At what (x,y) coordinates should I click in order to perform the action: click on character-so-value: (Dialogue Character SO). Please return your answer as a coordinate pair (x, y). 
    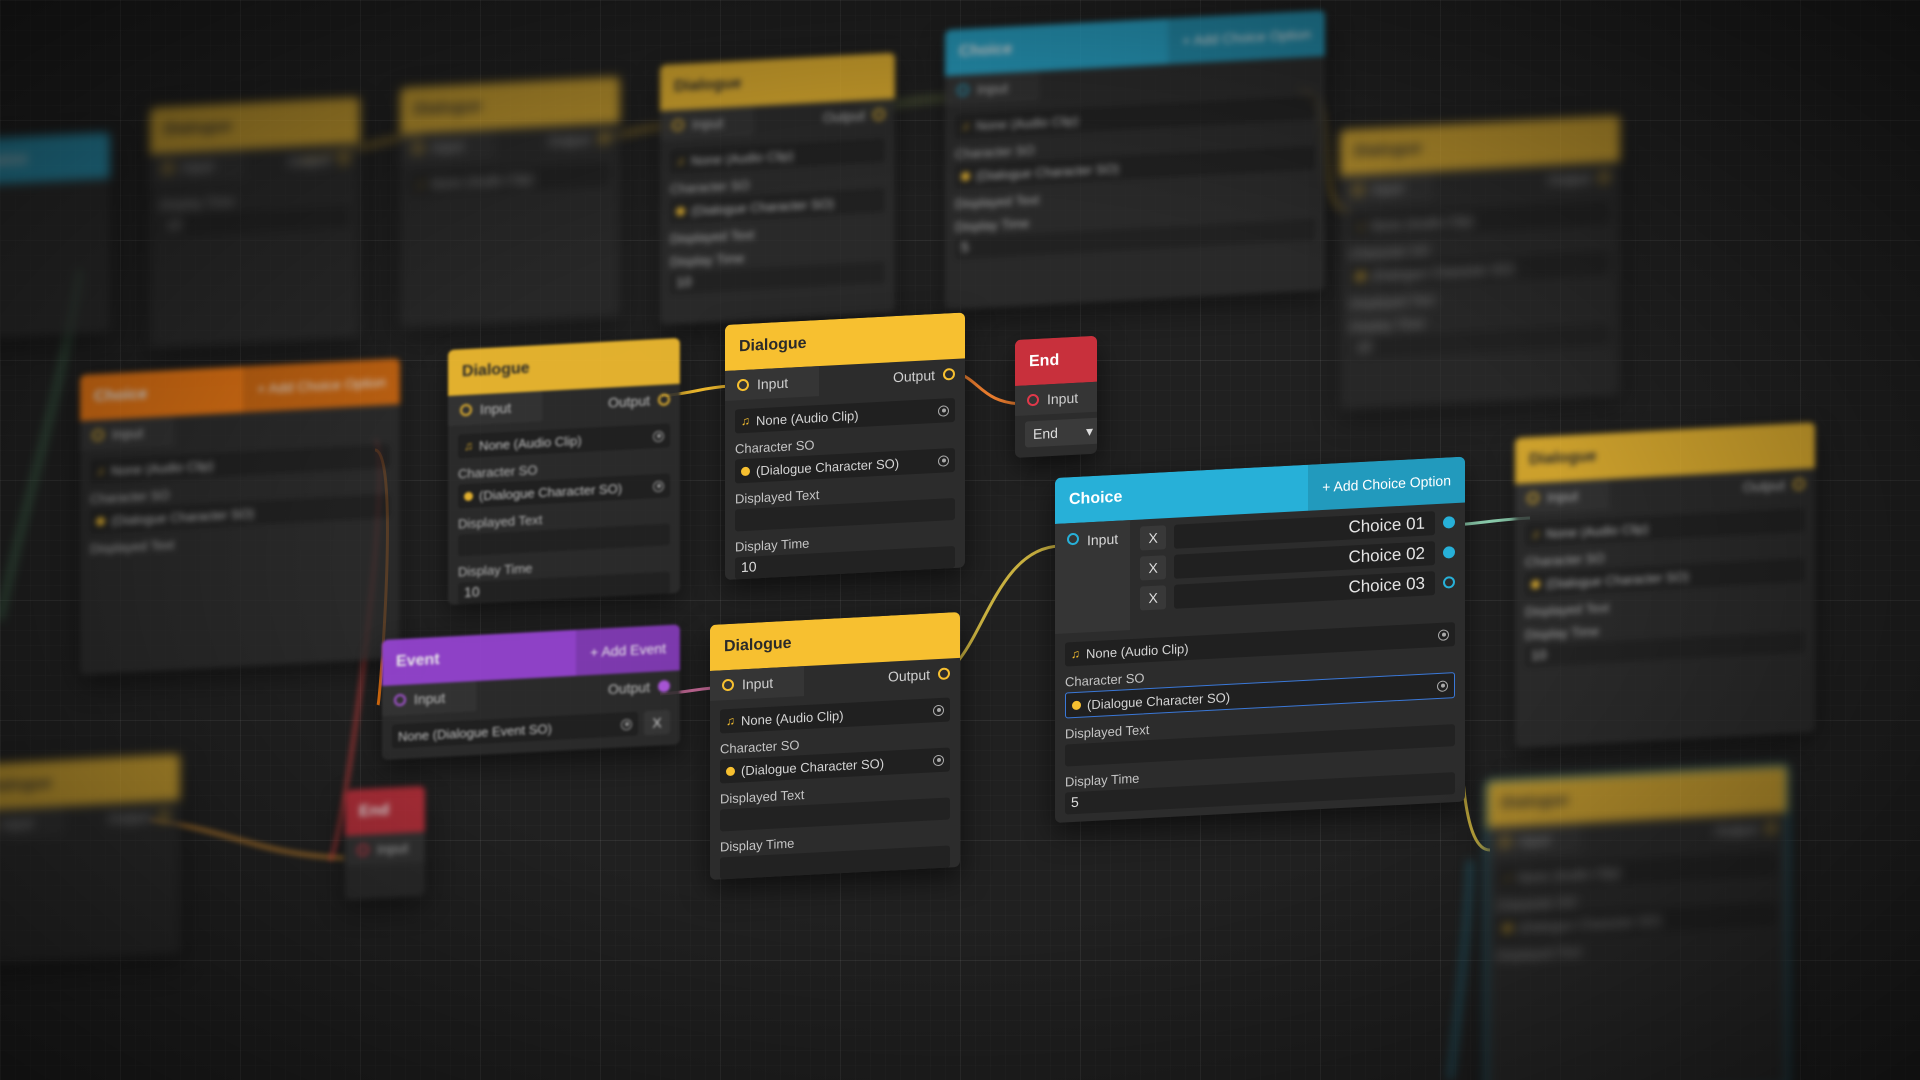
    Looking at the image, I should click on (183, 516).